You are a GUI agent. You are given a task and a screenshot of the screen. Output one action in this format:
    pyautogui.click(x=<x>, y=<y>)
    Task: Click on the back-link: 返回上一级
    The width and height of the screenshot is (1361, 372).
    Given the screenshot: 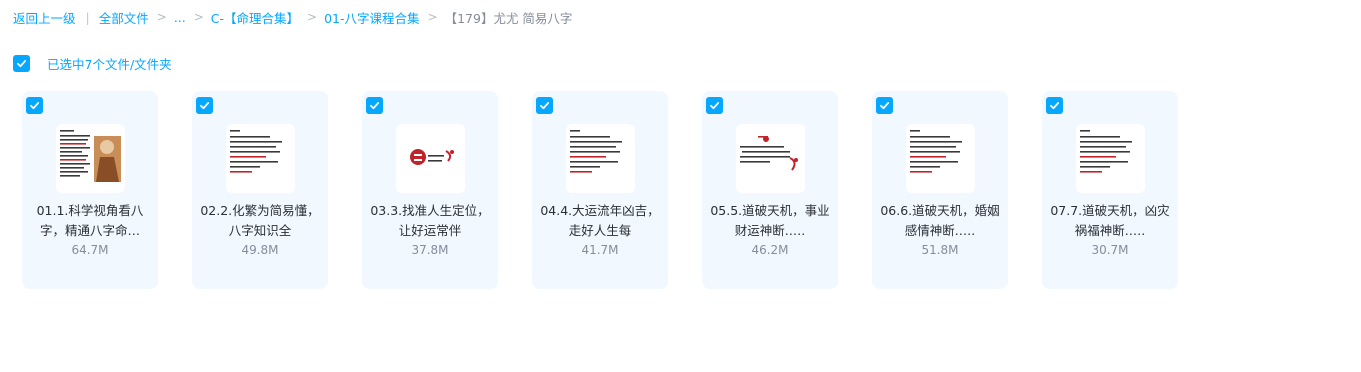 What is the action you would take?
    pyautogui.click(x=44, y=17)
    